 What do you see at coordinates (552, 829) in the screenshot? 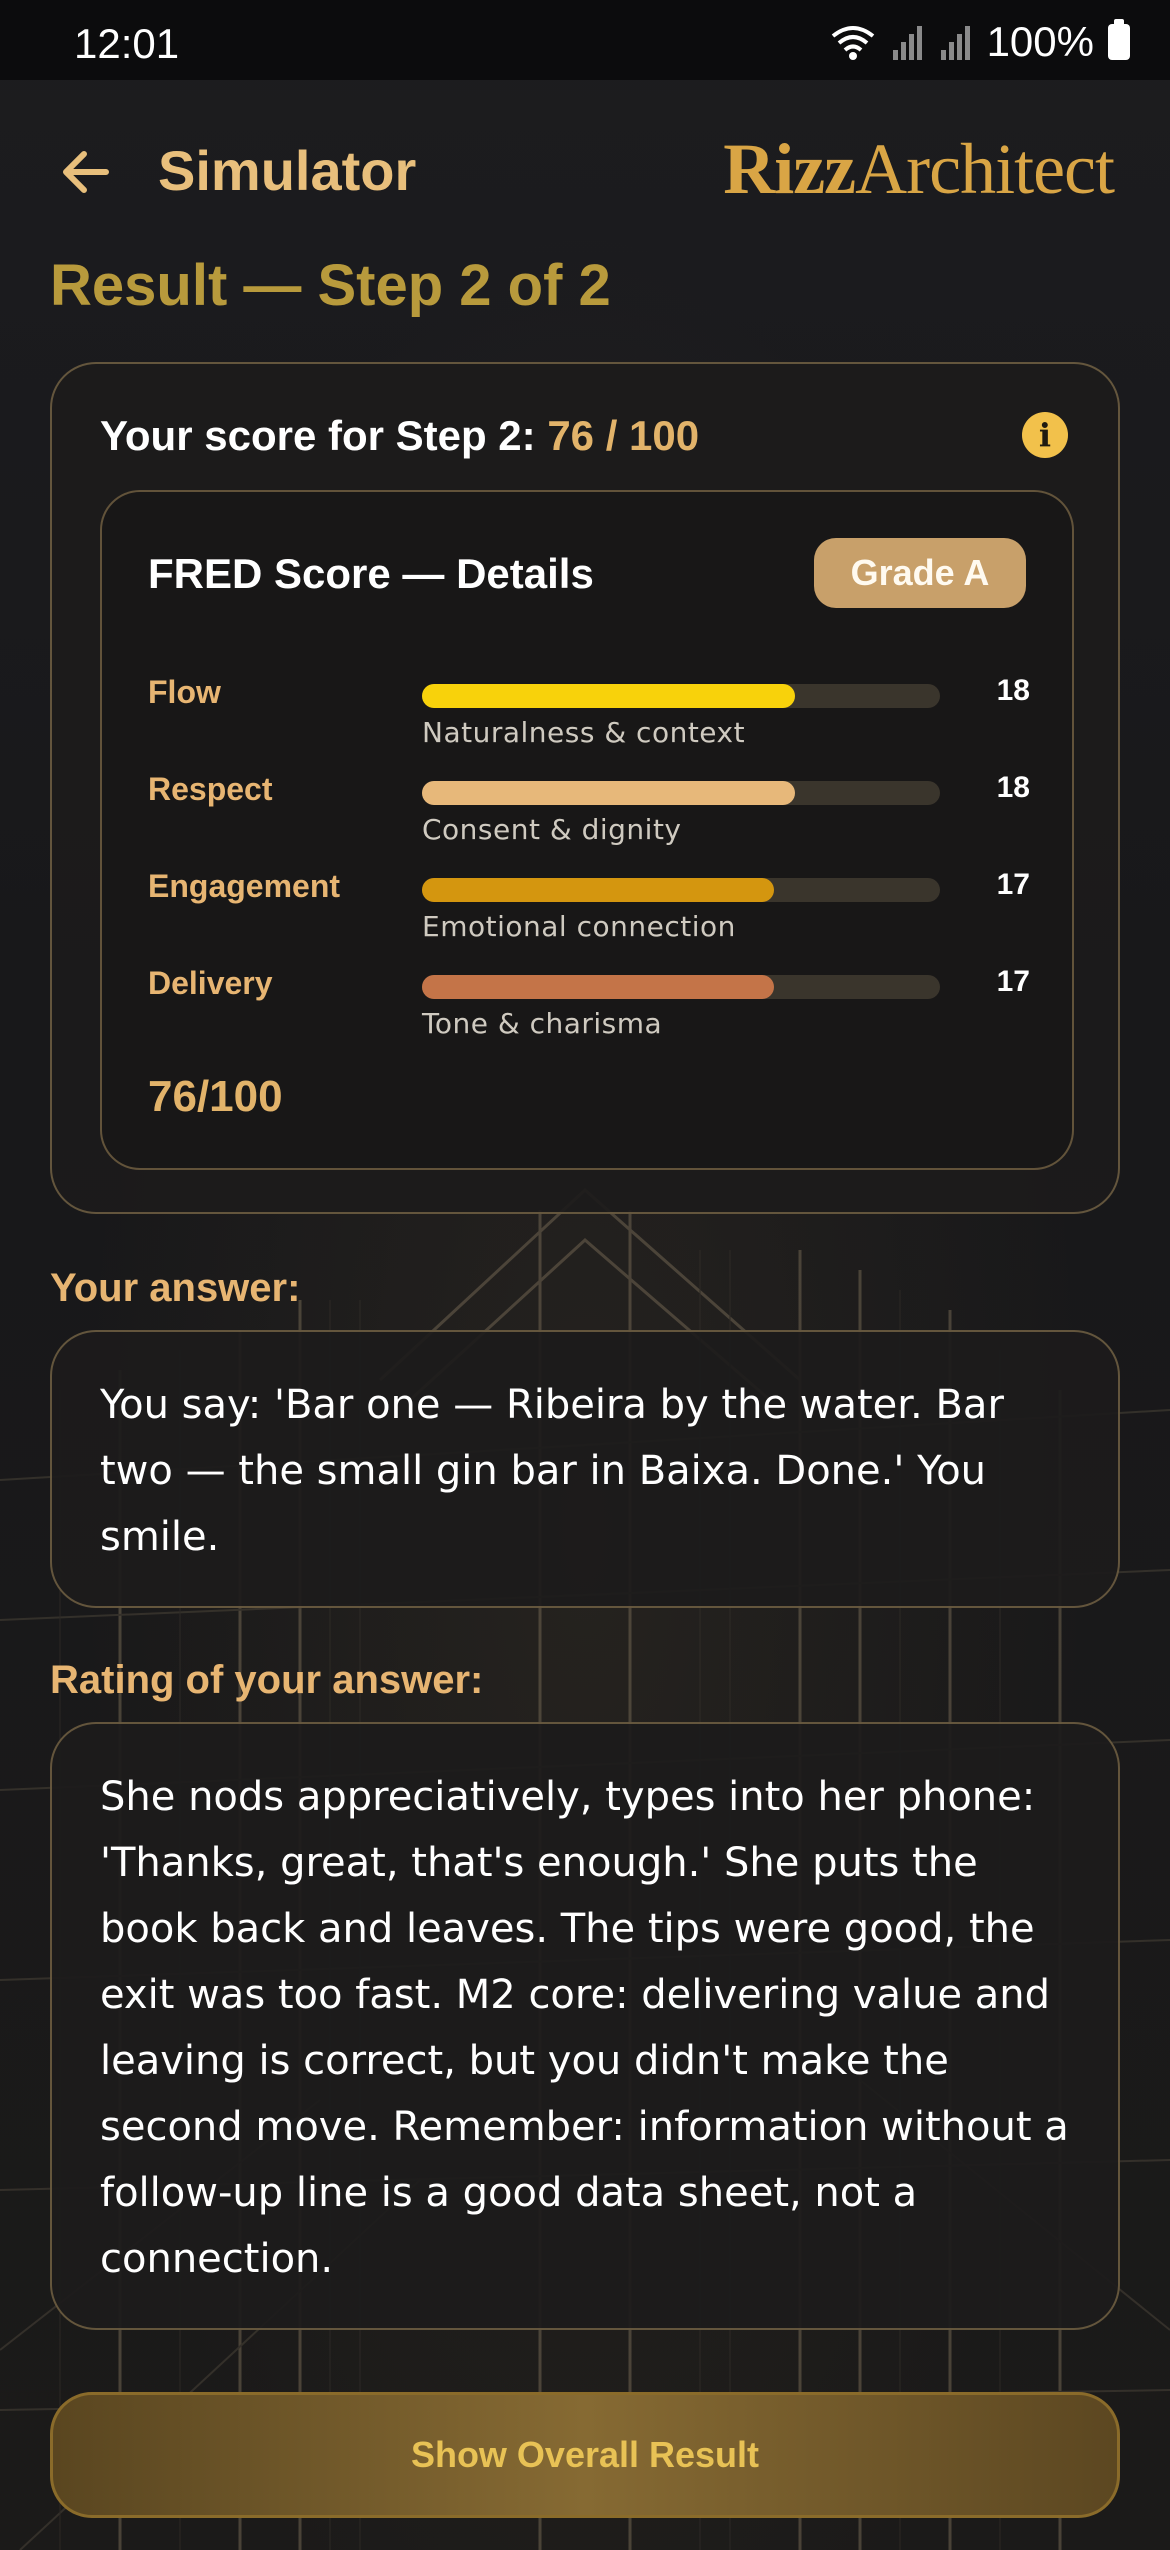
I see `metric-description: Consent & dignity` at bounding box center [552, 829].